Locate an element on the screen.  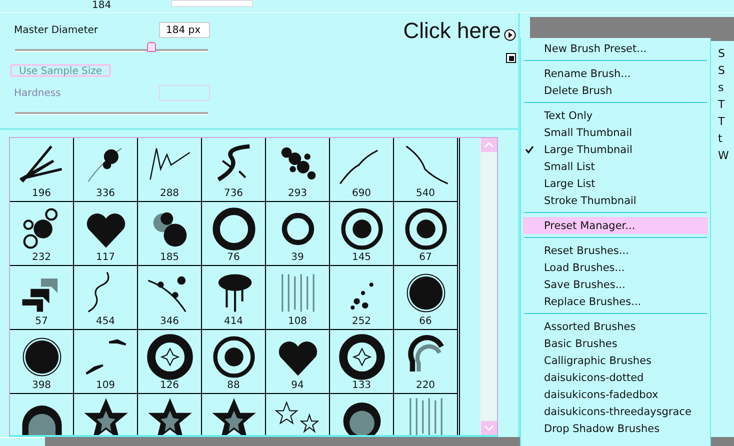
brush-preset: 293 is located at coordinates (298, 170).